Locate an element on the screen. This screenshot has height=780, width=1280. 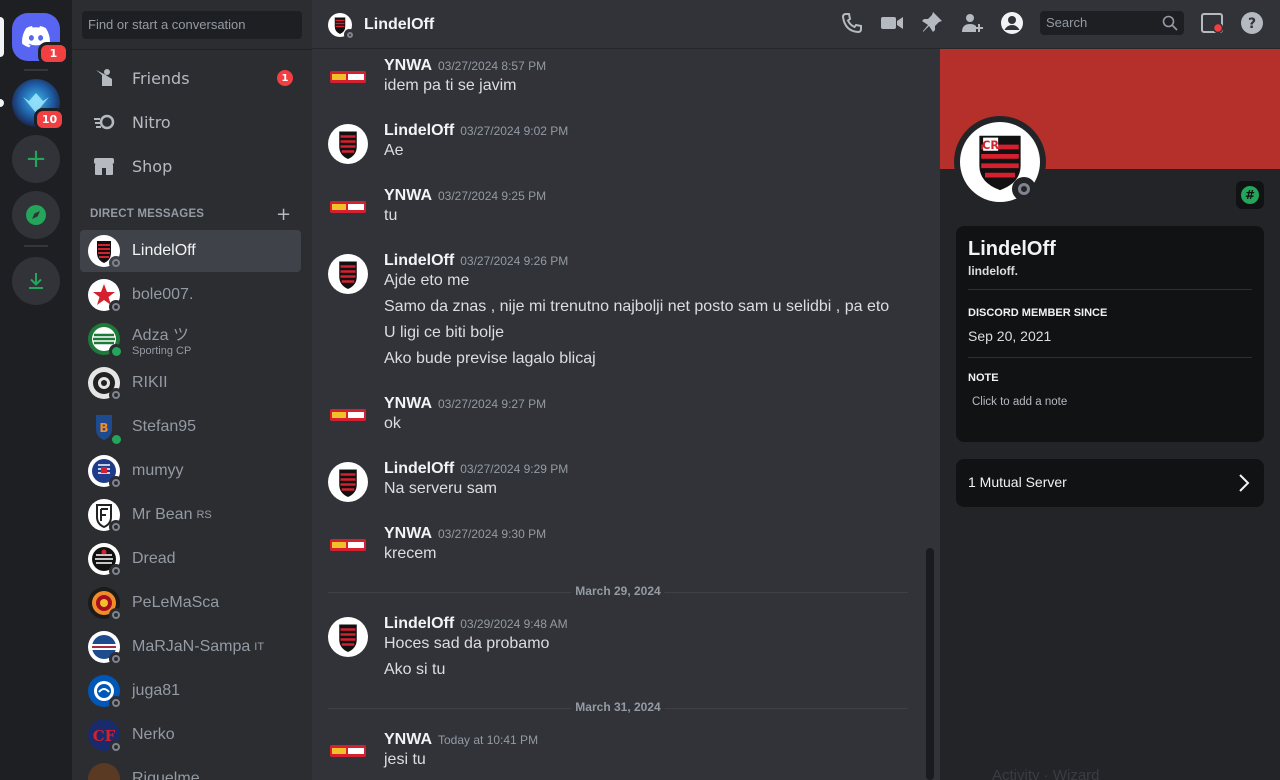
create-dm-button: + is located at coordinates (283, 214).